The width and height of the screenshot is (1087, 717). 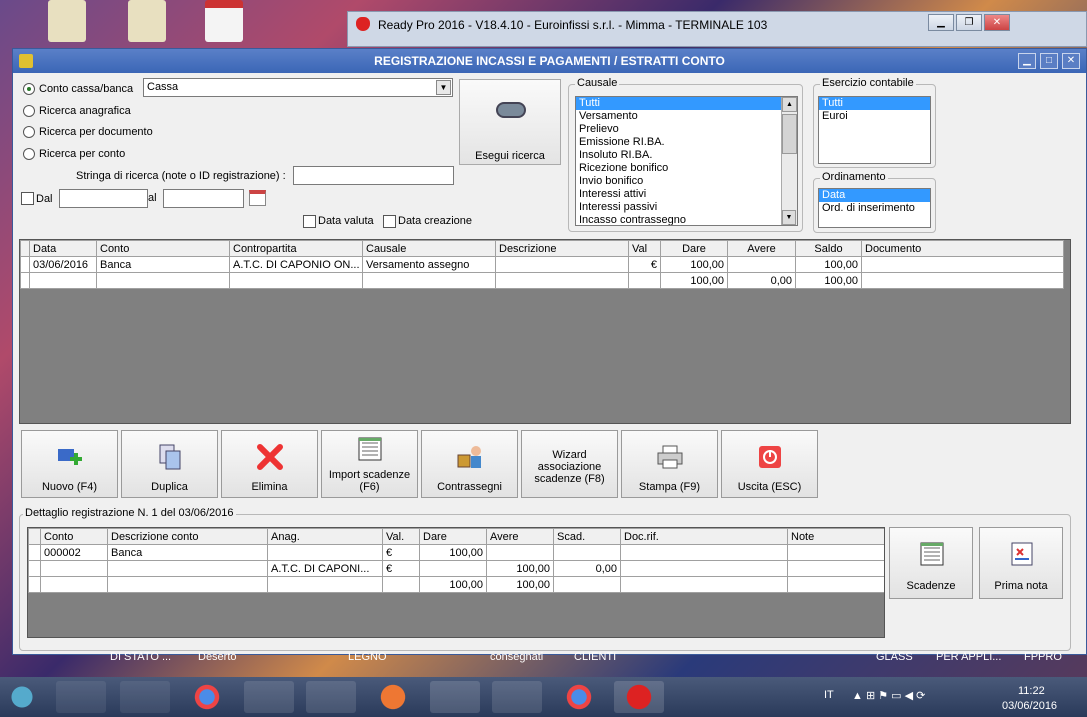 I want to click on list-item: Invio bonifico, so click(x=686, y=181).